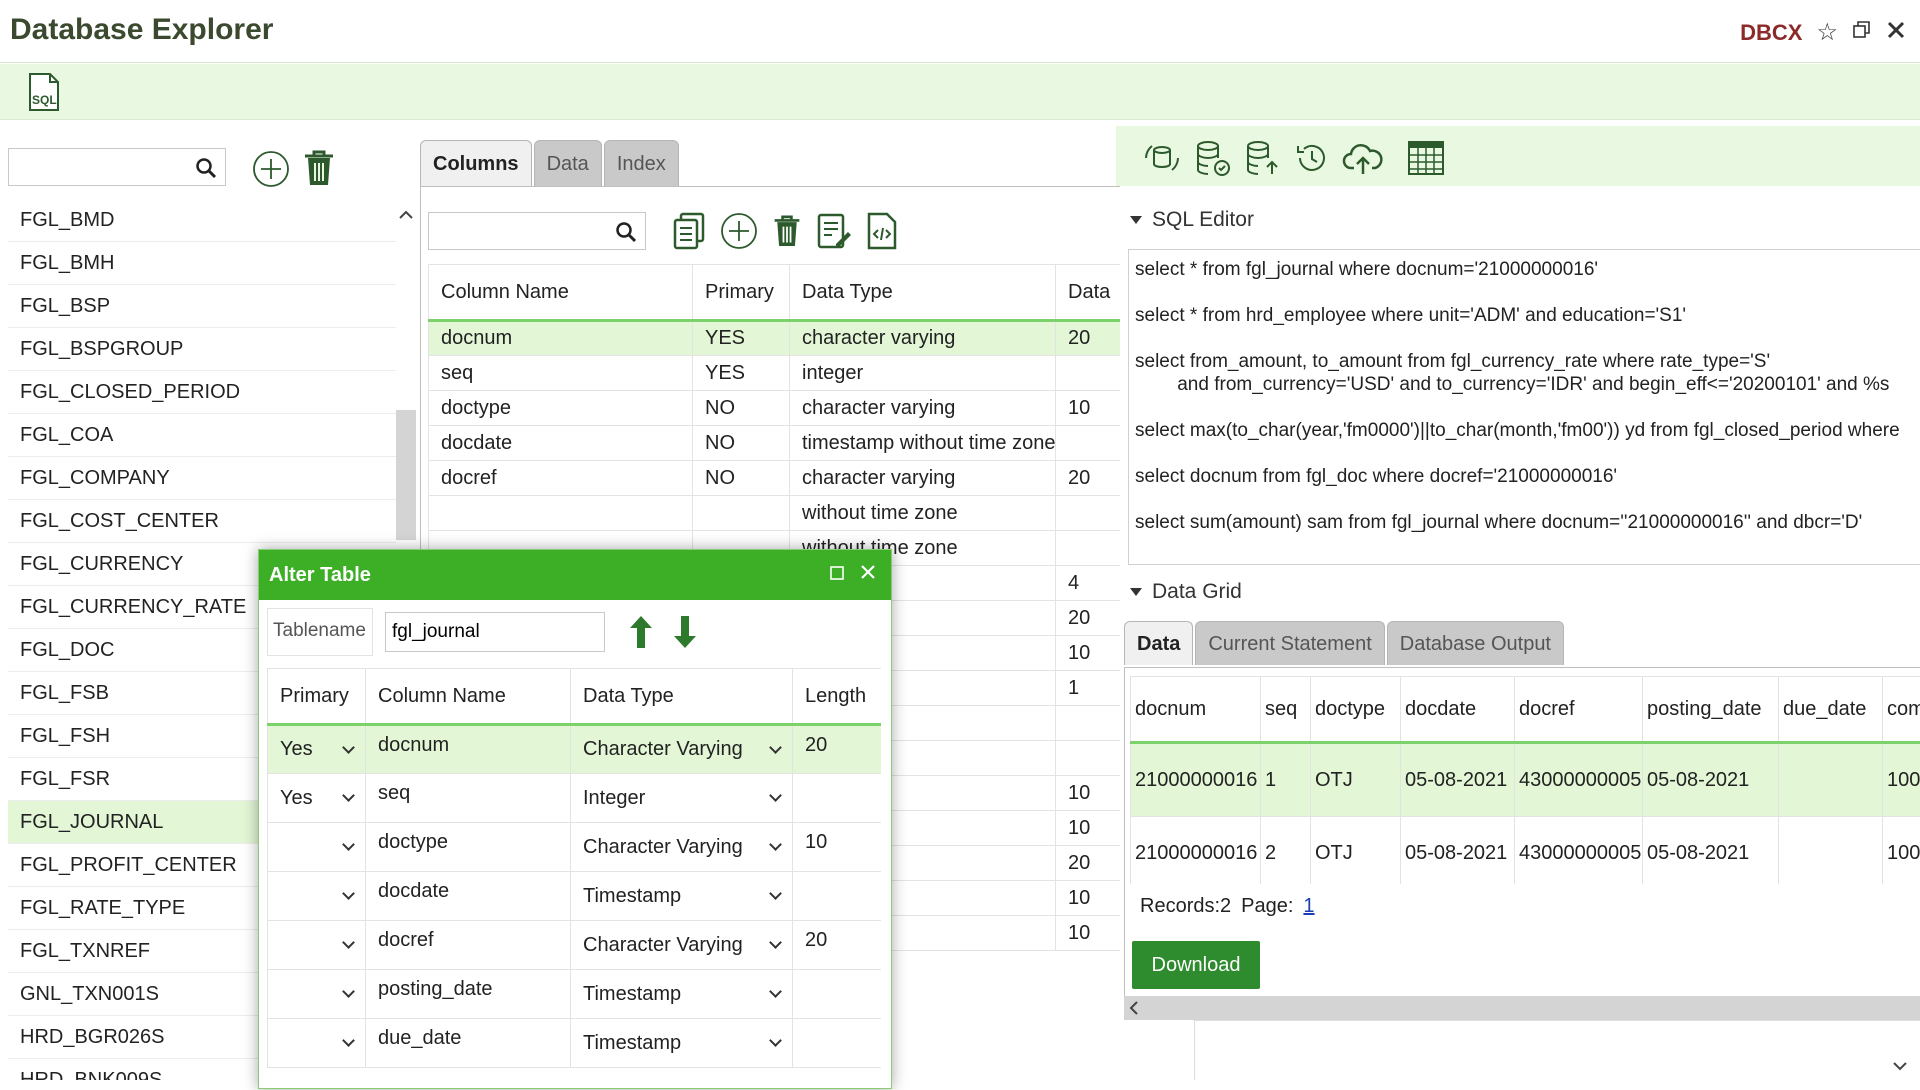 The image size is (1920, 1090). What do you see at coordinates (468, 945) in the screenshot?
I see `column-name-input: docref` at bounding box center [468, 945].